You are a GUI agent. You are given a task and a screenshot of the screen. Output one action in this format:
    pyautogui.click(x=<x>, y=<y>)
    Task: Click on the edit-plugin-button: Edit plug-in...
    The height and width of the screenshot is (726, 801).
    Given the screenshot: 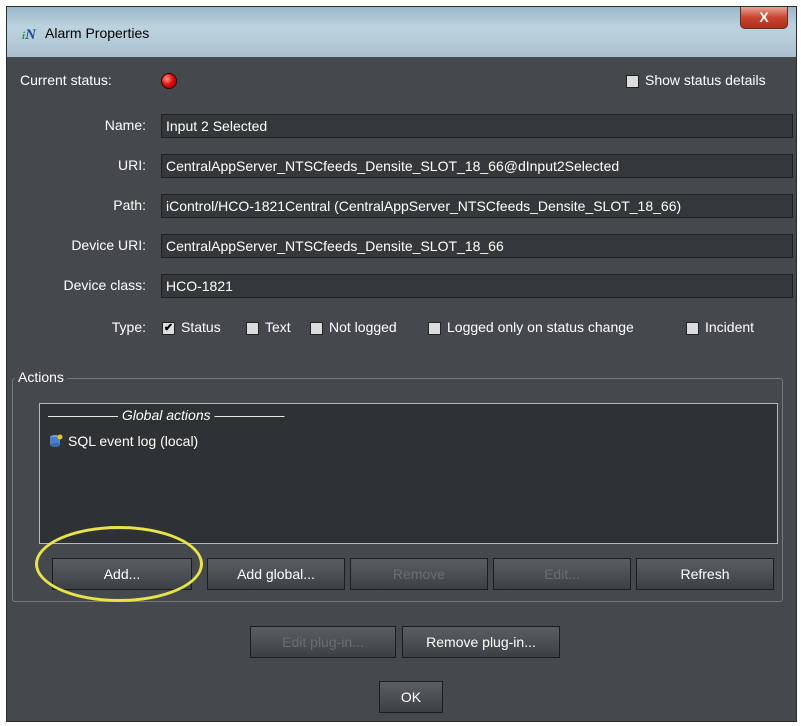 What is the action you would take?
    pyautogui.click(x=323, y=642)
    